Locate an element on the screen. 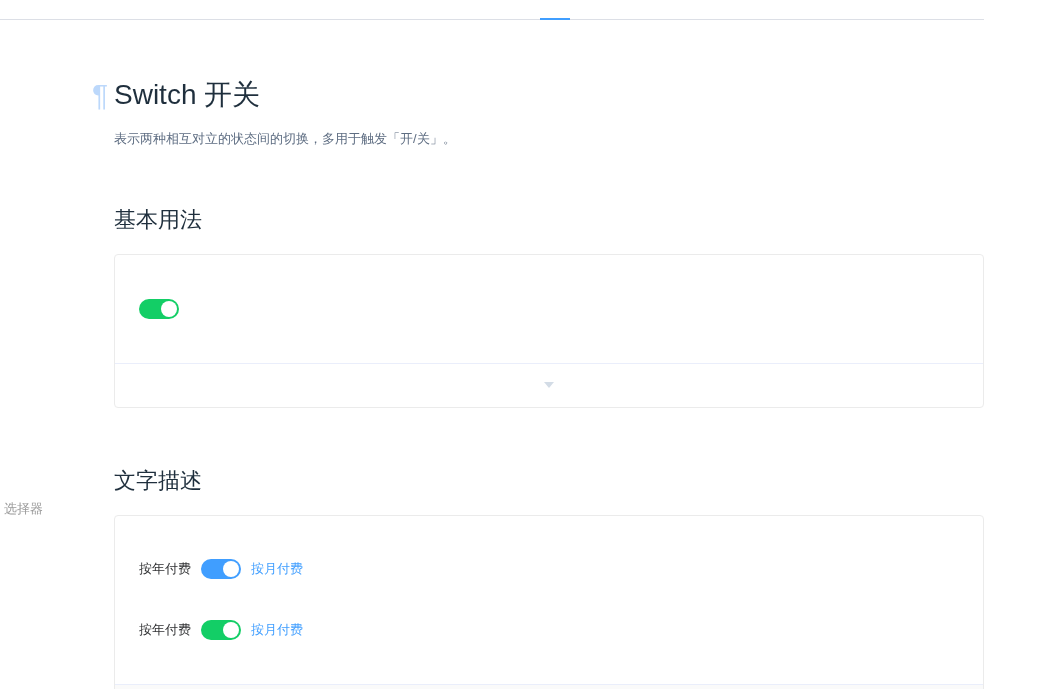  section-title: 基本用法 is located at coordinates (158, 219).